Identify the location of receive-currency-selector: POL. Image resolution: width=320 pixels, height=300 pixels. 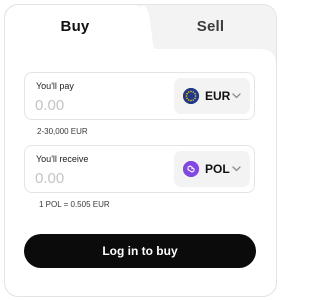
(212, 169).